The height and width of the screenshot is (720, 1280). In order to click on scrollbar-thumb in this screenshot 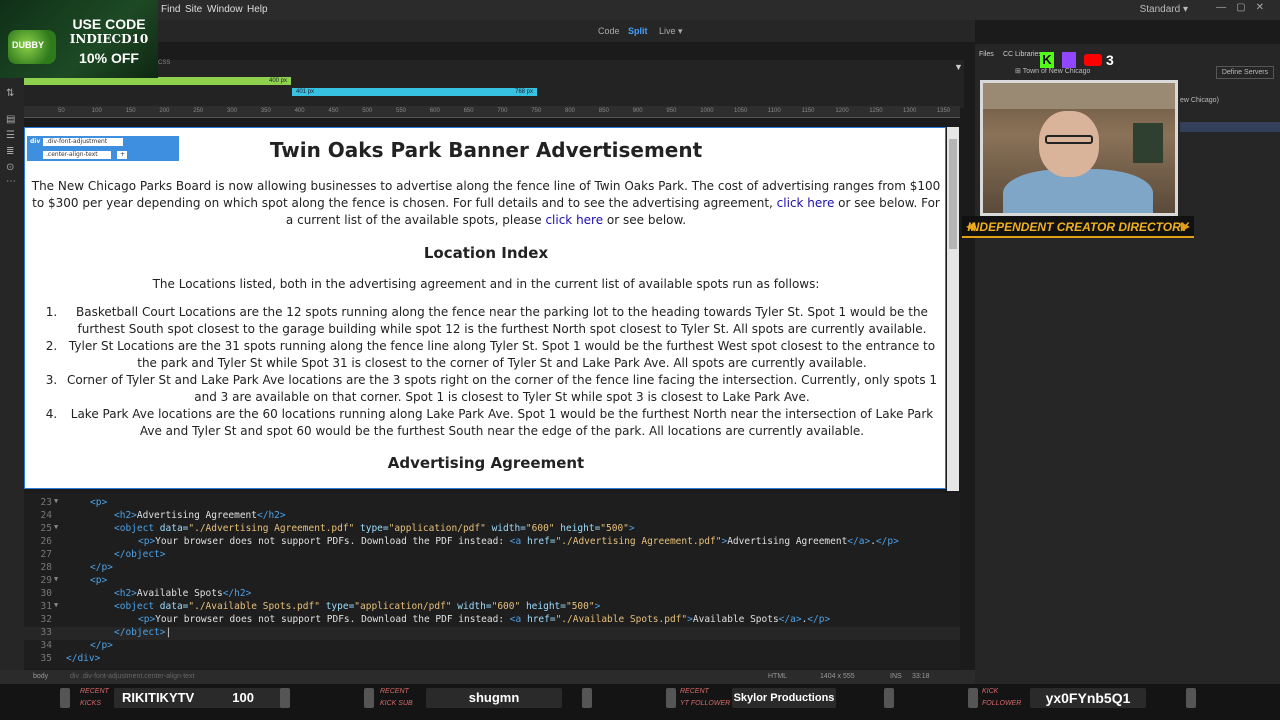, I will do `click(953, 194)`.